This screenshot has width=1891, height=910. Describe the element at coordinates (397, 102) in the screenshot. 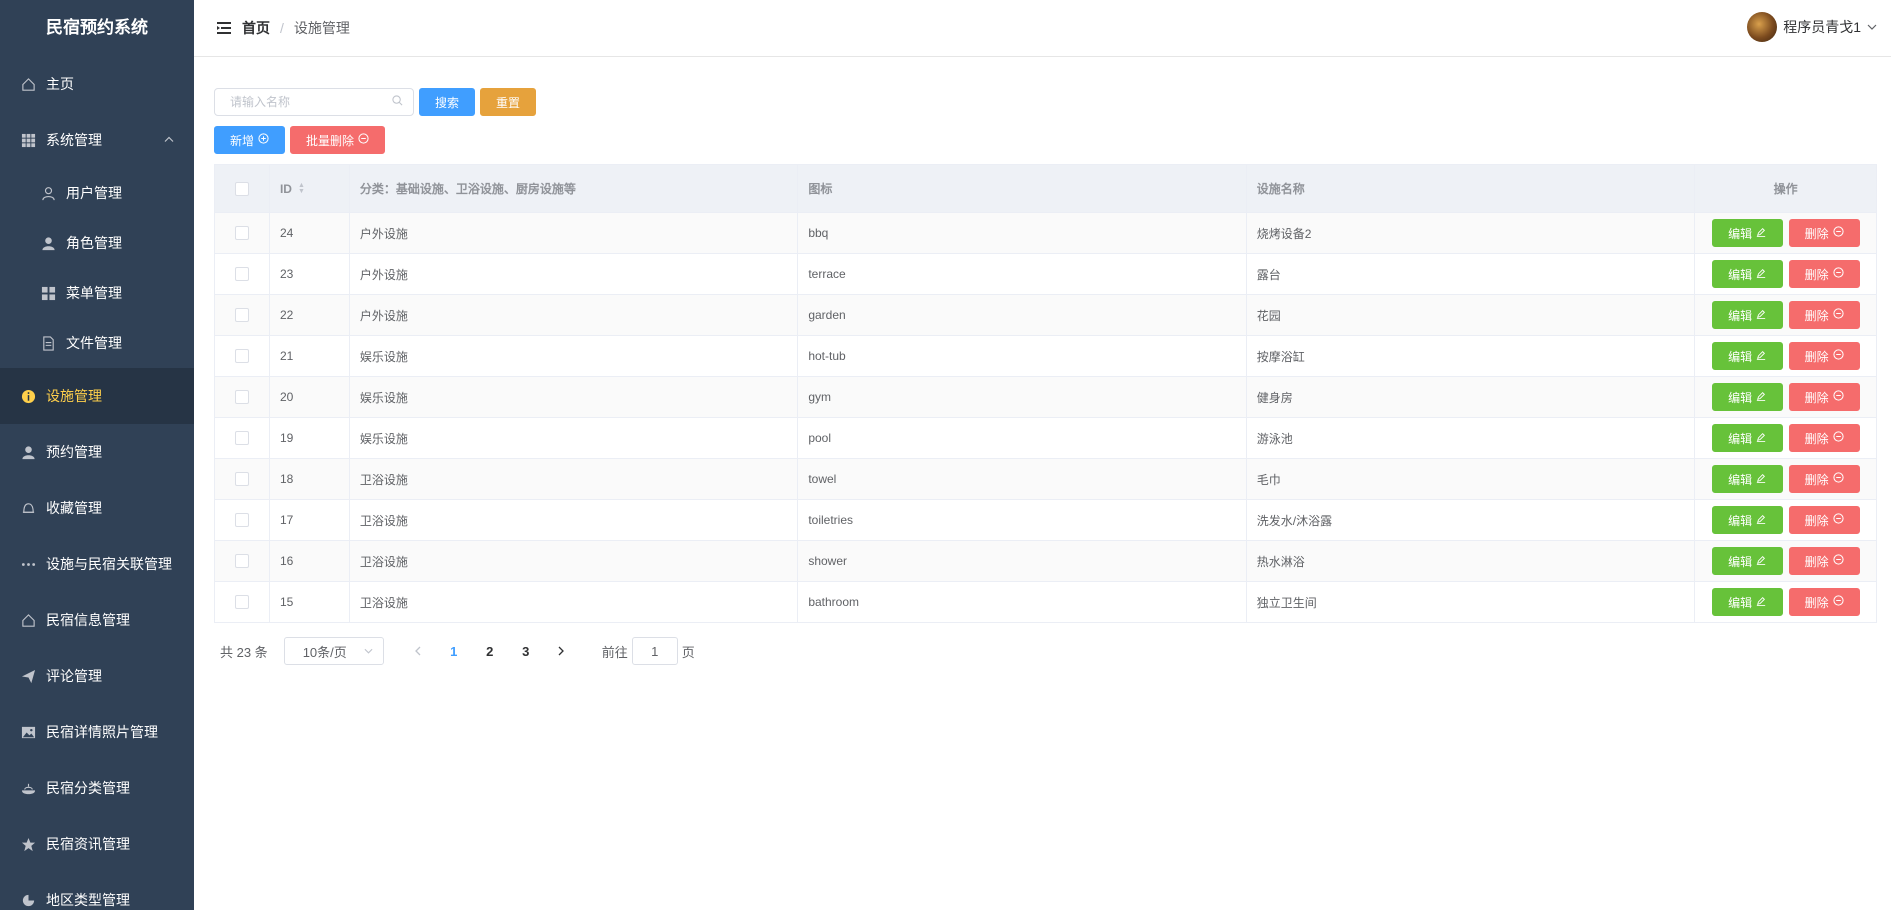

I see `search-icon` at that location.